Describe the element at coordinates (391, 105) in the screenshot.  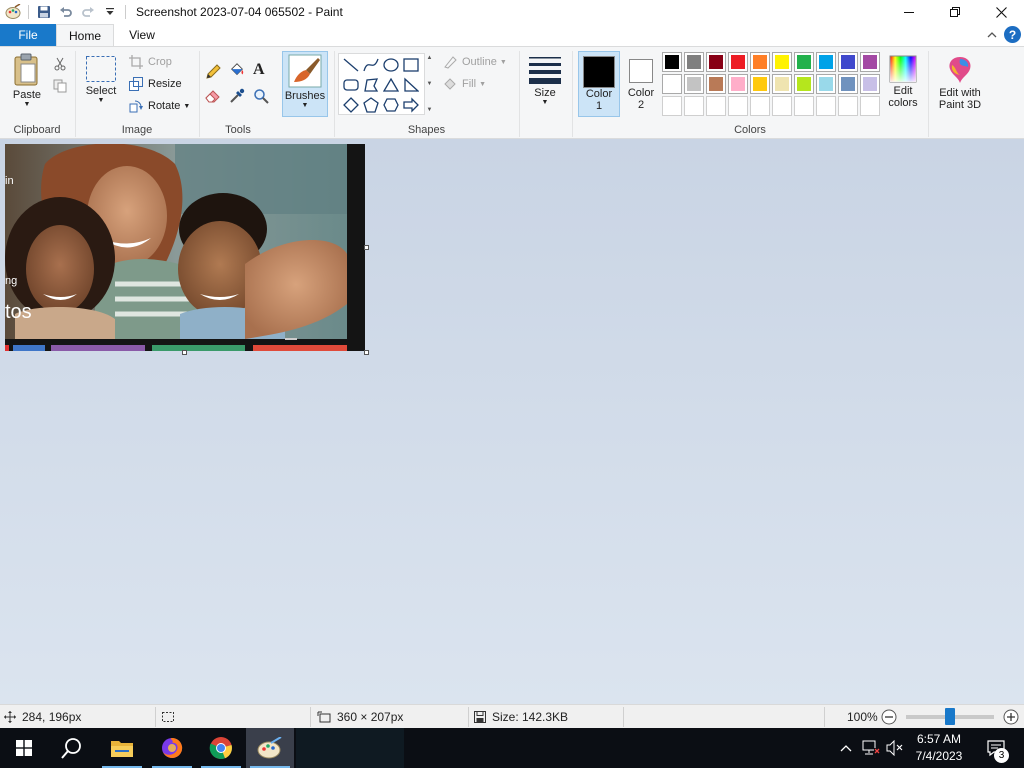
I see `hexagon-shape-icon` at that location.